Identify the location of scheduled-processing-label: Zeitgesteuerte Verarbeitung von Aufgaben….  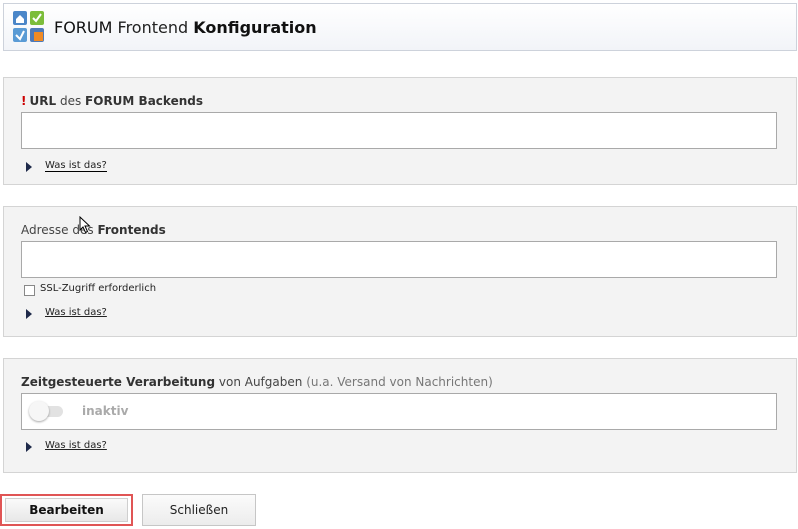
(257, 382).